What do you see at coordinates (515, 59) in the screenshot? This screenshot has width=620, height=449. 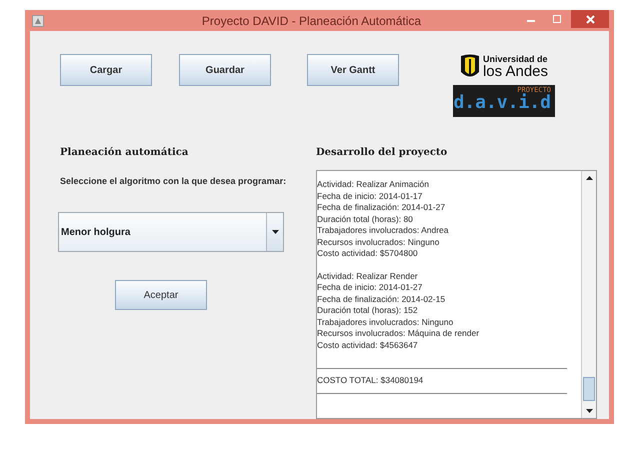 I see `logo-text: Universidad de` at bounding box center [515, 59].